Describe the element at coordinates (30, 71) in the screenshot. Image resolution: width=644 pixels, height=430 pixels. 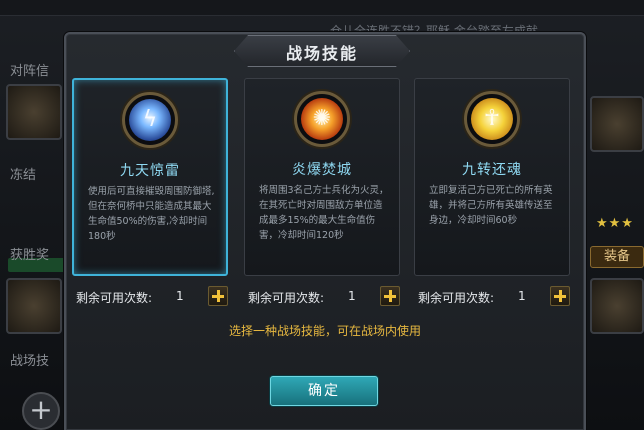
I see `background-label: 对阵信` at that location.